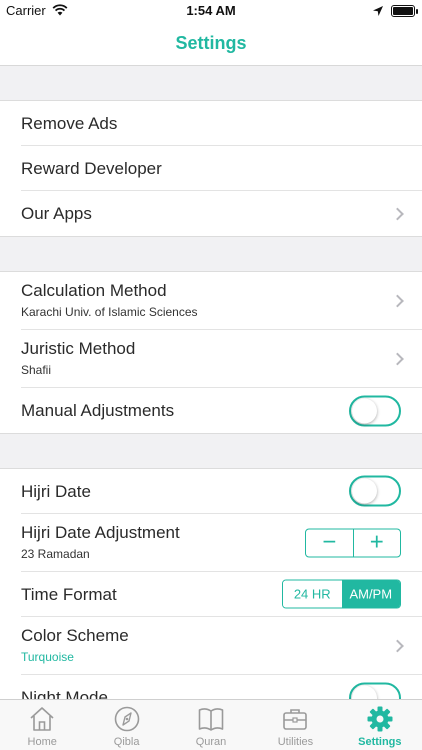  What do you see at coordinates (69, 123) in the screenshot?
I see `row-label: Remove Ads` at bounding box center [69, 123].